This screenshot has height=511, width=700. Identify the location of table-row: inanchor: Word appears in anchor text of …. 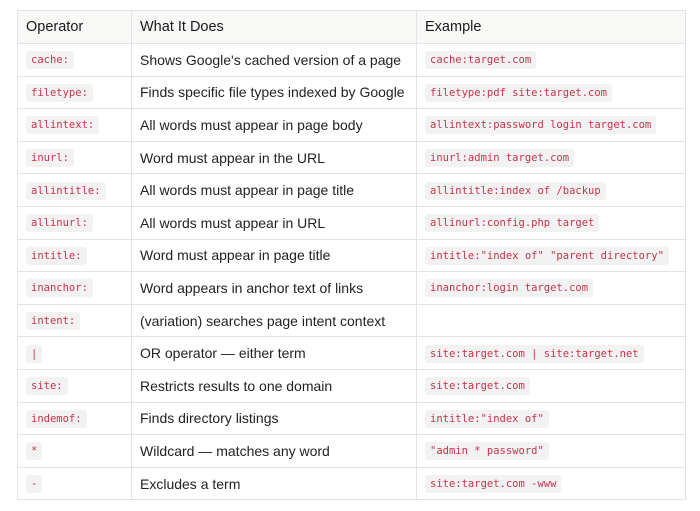
(351, 288).